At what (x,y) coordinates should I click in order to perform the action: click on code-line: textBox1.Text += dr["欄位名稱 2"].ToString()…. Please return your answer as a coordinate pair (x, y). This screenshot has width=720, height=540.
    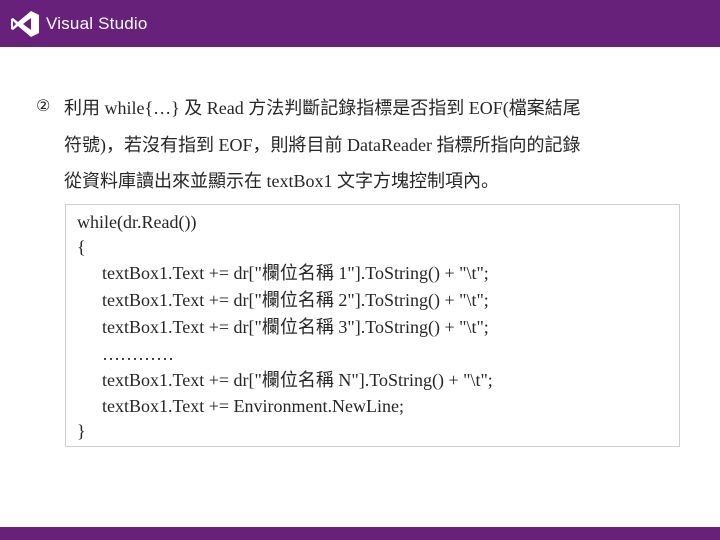
    Looking at the image, I should click on (295, 300).